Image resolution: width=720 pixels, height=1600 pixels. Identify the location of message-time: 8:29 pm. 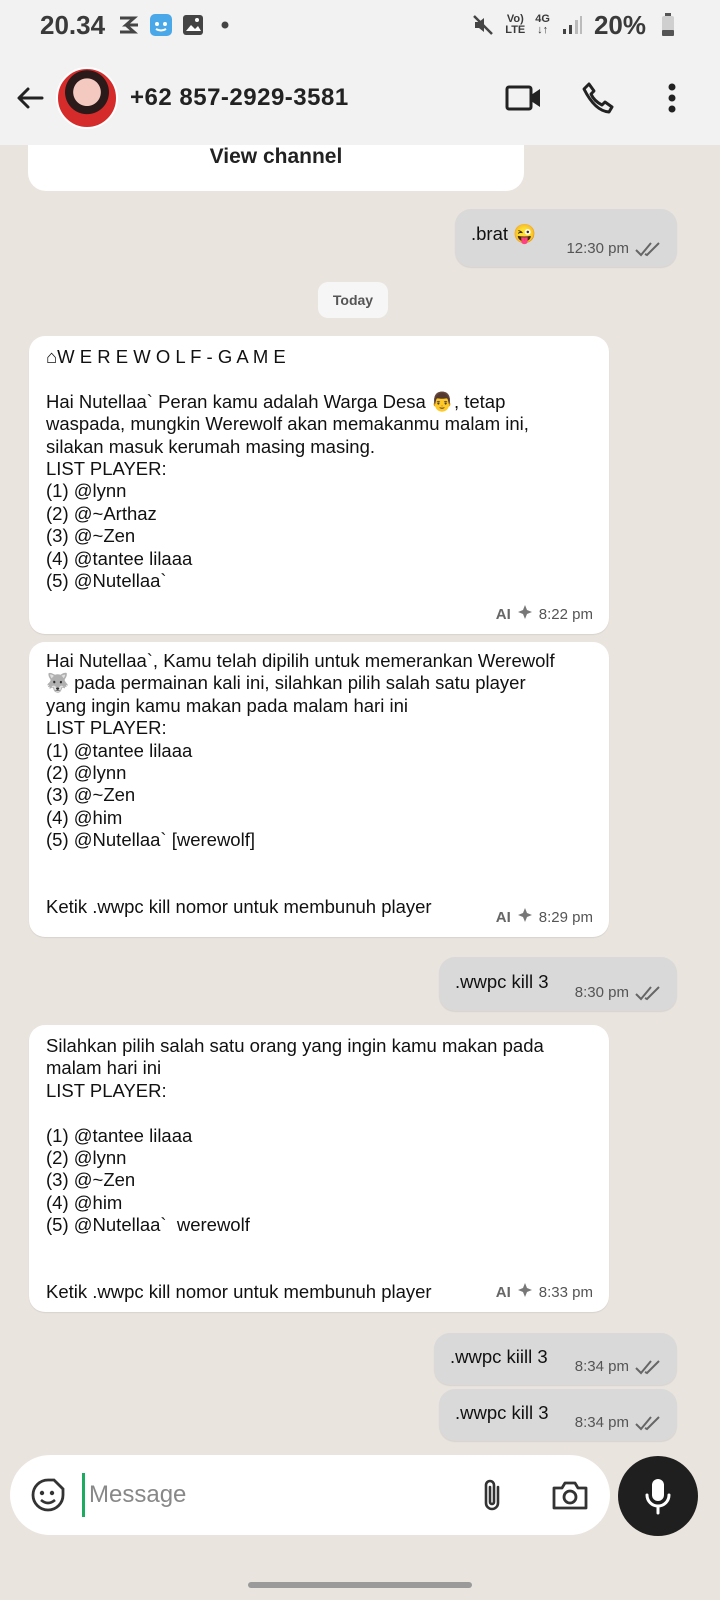
(565, 917).